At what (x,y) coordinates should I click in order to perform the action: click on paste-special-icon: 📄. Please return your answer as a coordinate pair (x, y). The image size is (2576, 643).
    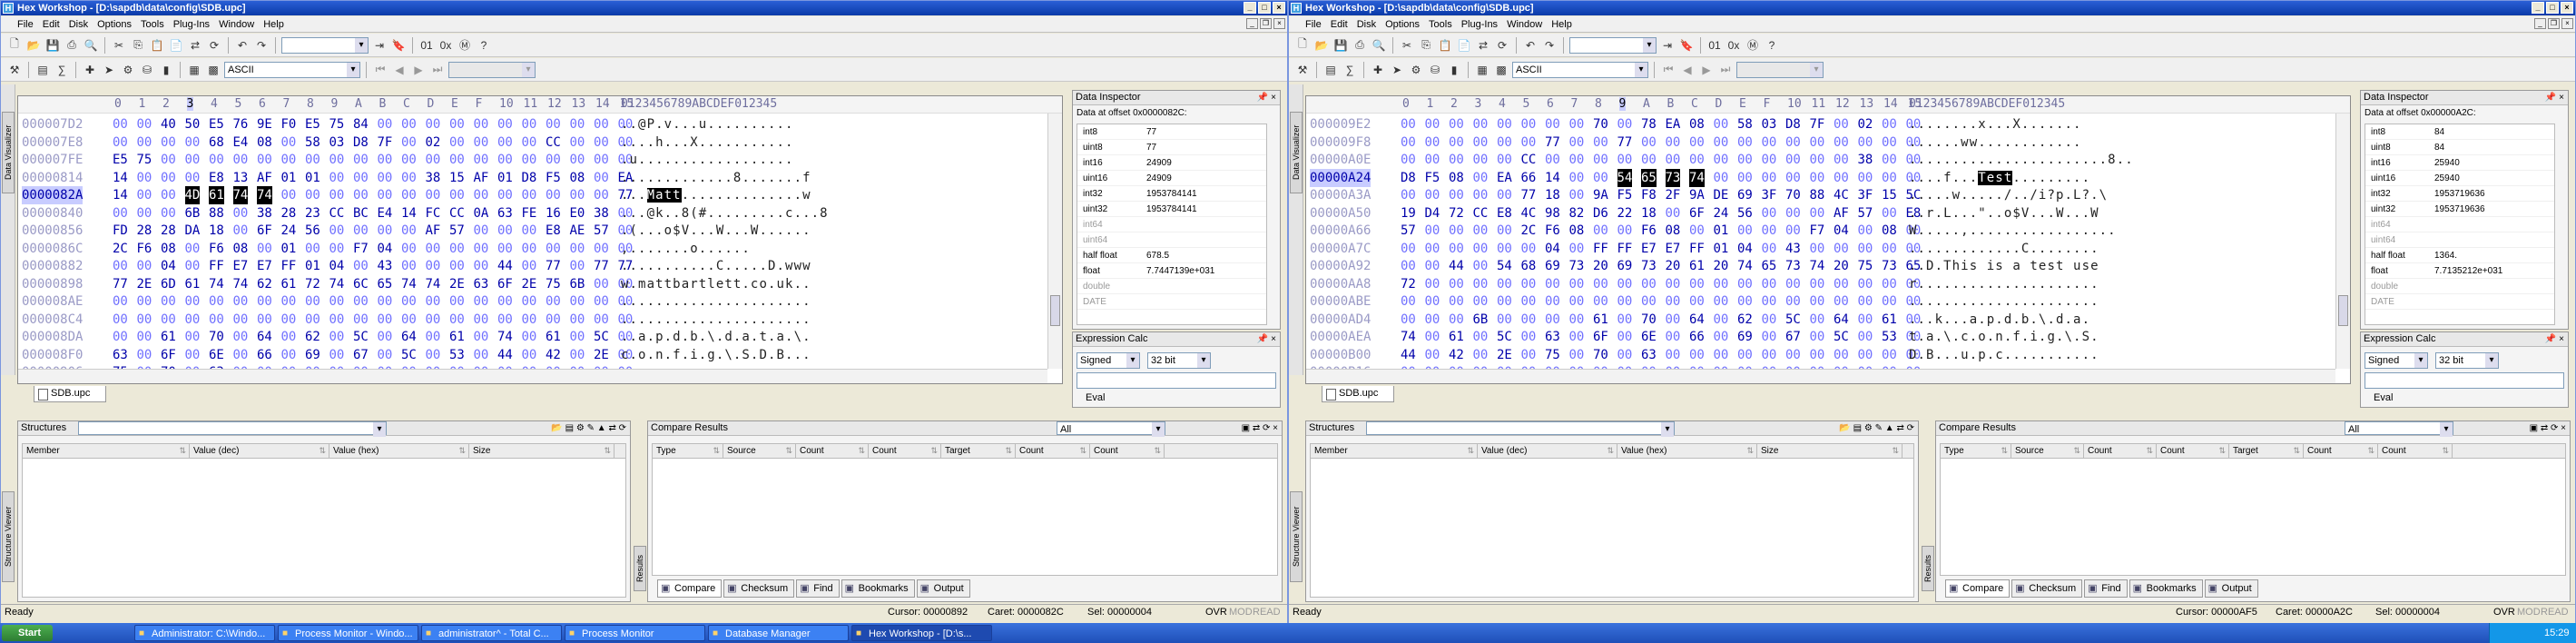
    Looking at the image, I should click on (176, 46).